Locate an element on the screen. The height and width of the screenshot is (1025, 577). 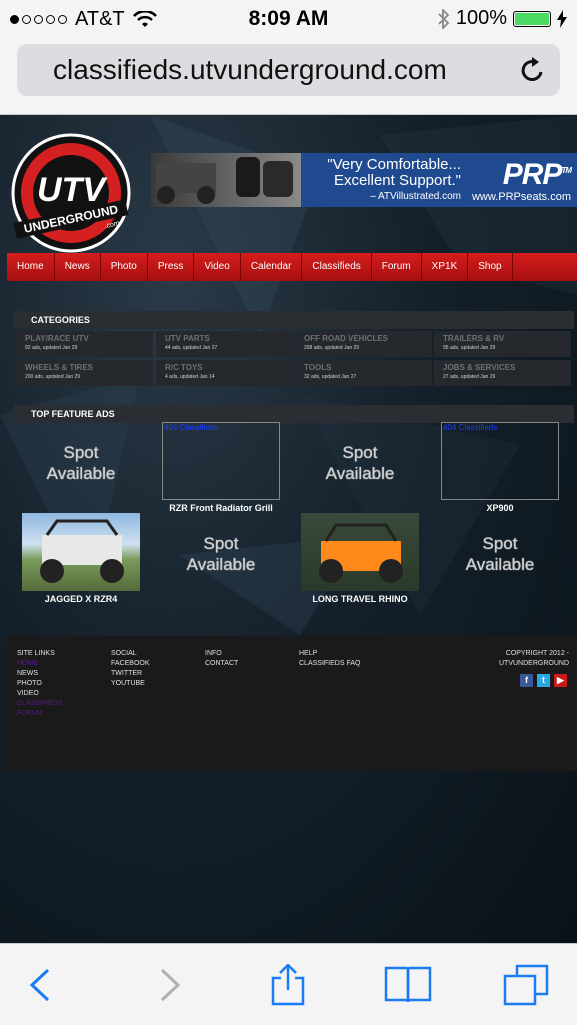
spot-line1: Spot is located at coordinates (500, 543).